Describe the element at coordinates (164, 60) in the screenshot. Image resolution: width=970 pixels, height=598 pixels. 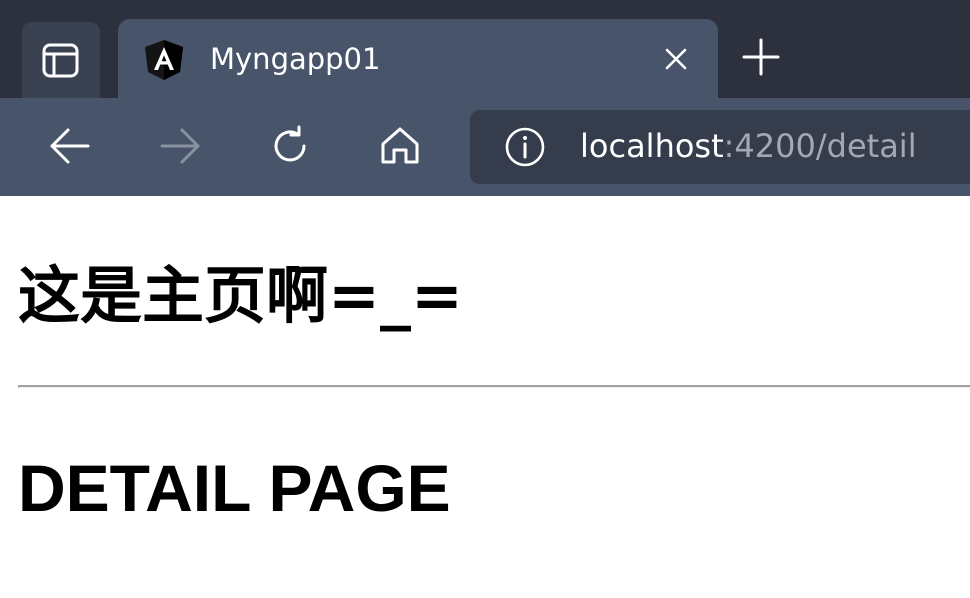
I see `angular-logo-icon` at that location.